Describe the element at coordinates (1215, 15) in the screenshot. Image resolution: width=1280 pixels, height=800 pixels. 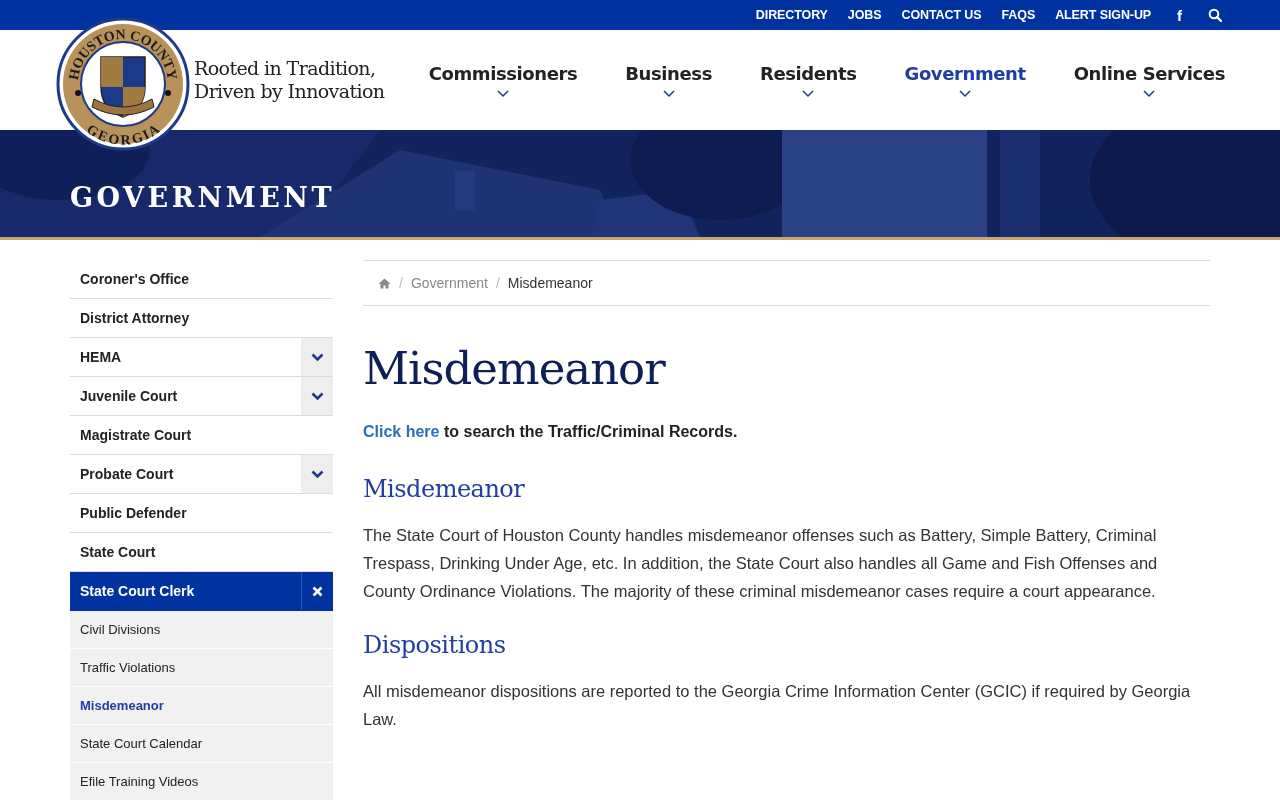
I see `search-icon` at that location.